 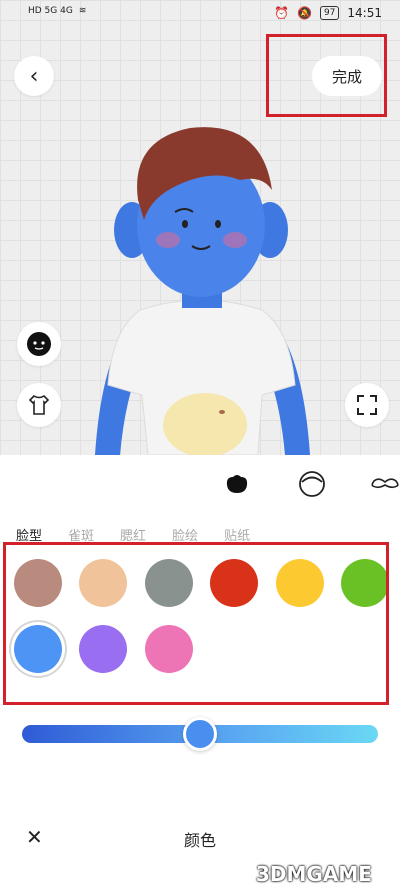 I want to click on outfit-mode-button, so click(x=39, y=405).